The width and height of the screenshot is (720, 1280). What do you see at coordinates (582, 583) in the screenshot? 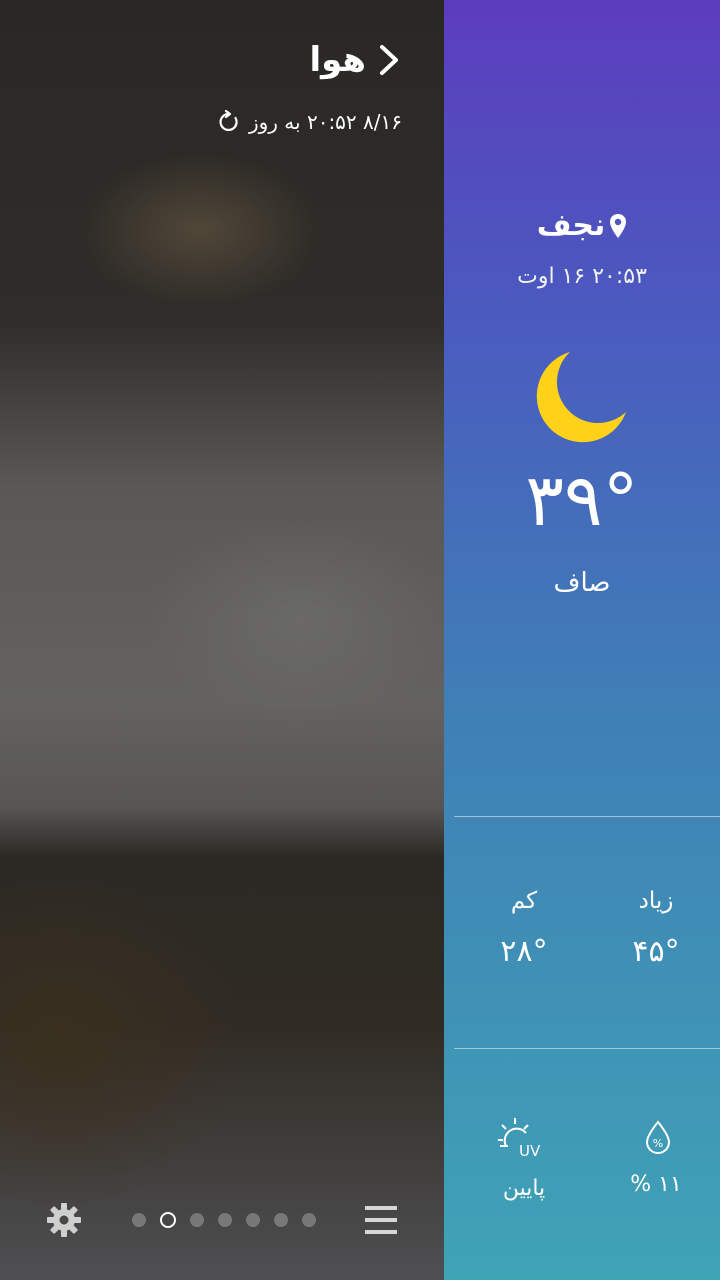
I see `weather-condition: صاف` at bounding box center [582, 583].